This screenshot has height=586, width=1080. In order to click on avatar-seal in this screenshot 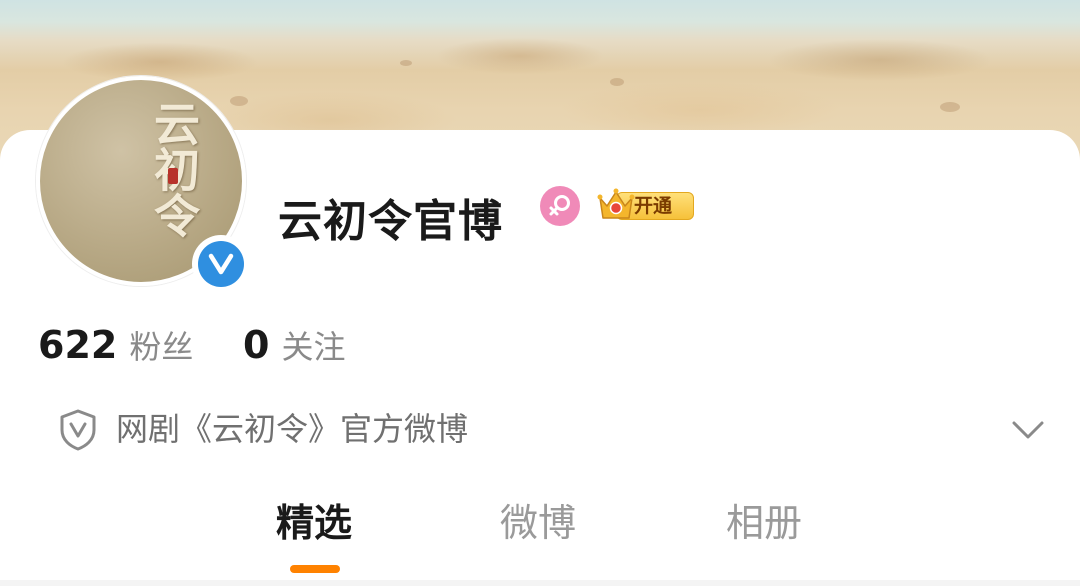, I will do `click(173, 176)`.